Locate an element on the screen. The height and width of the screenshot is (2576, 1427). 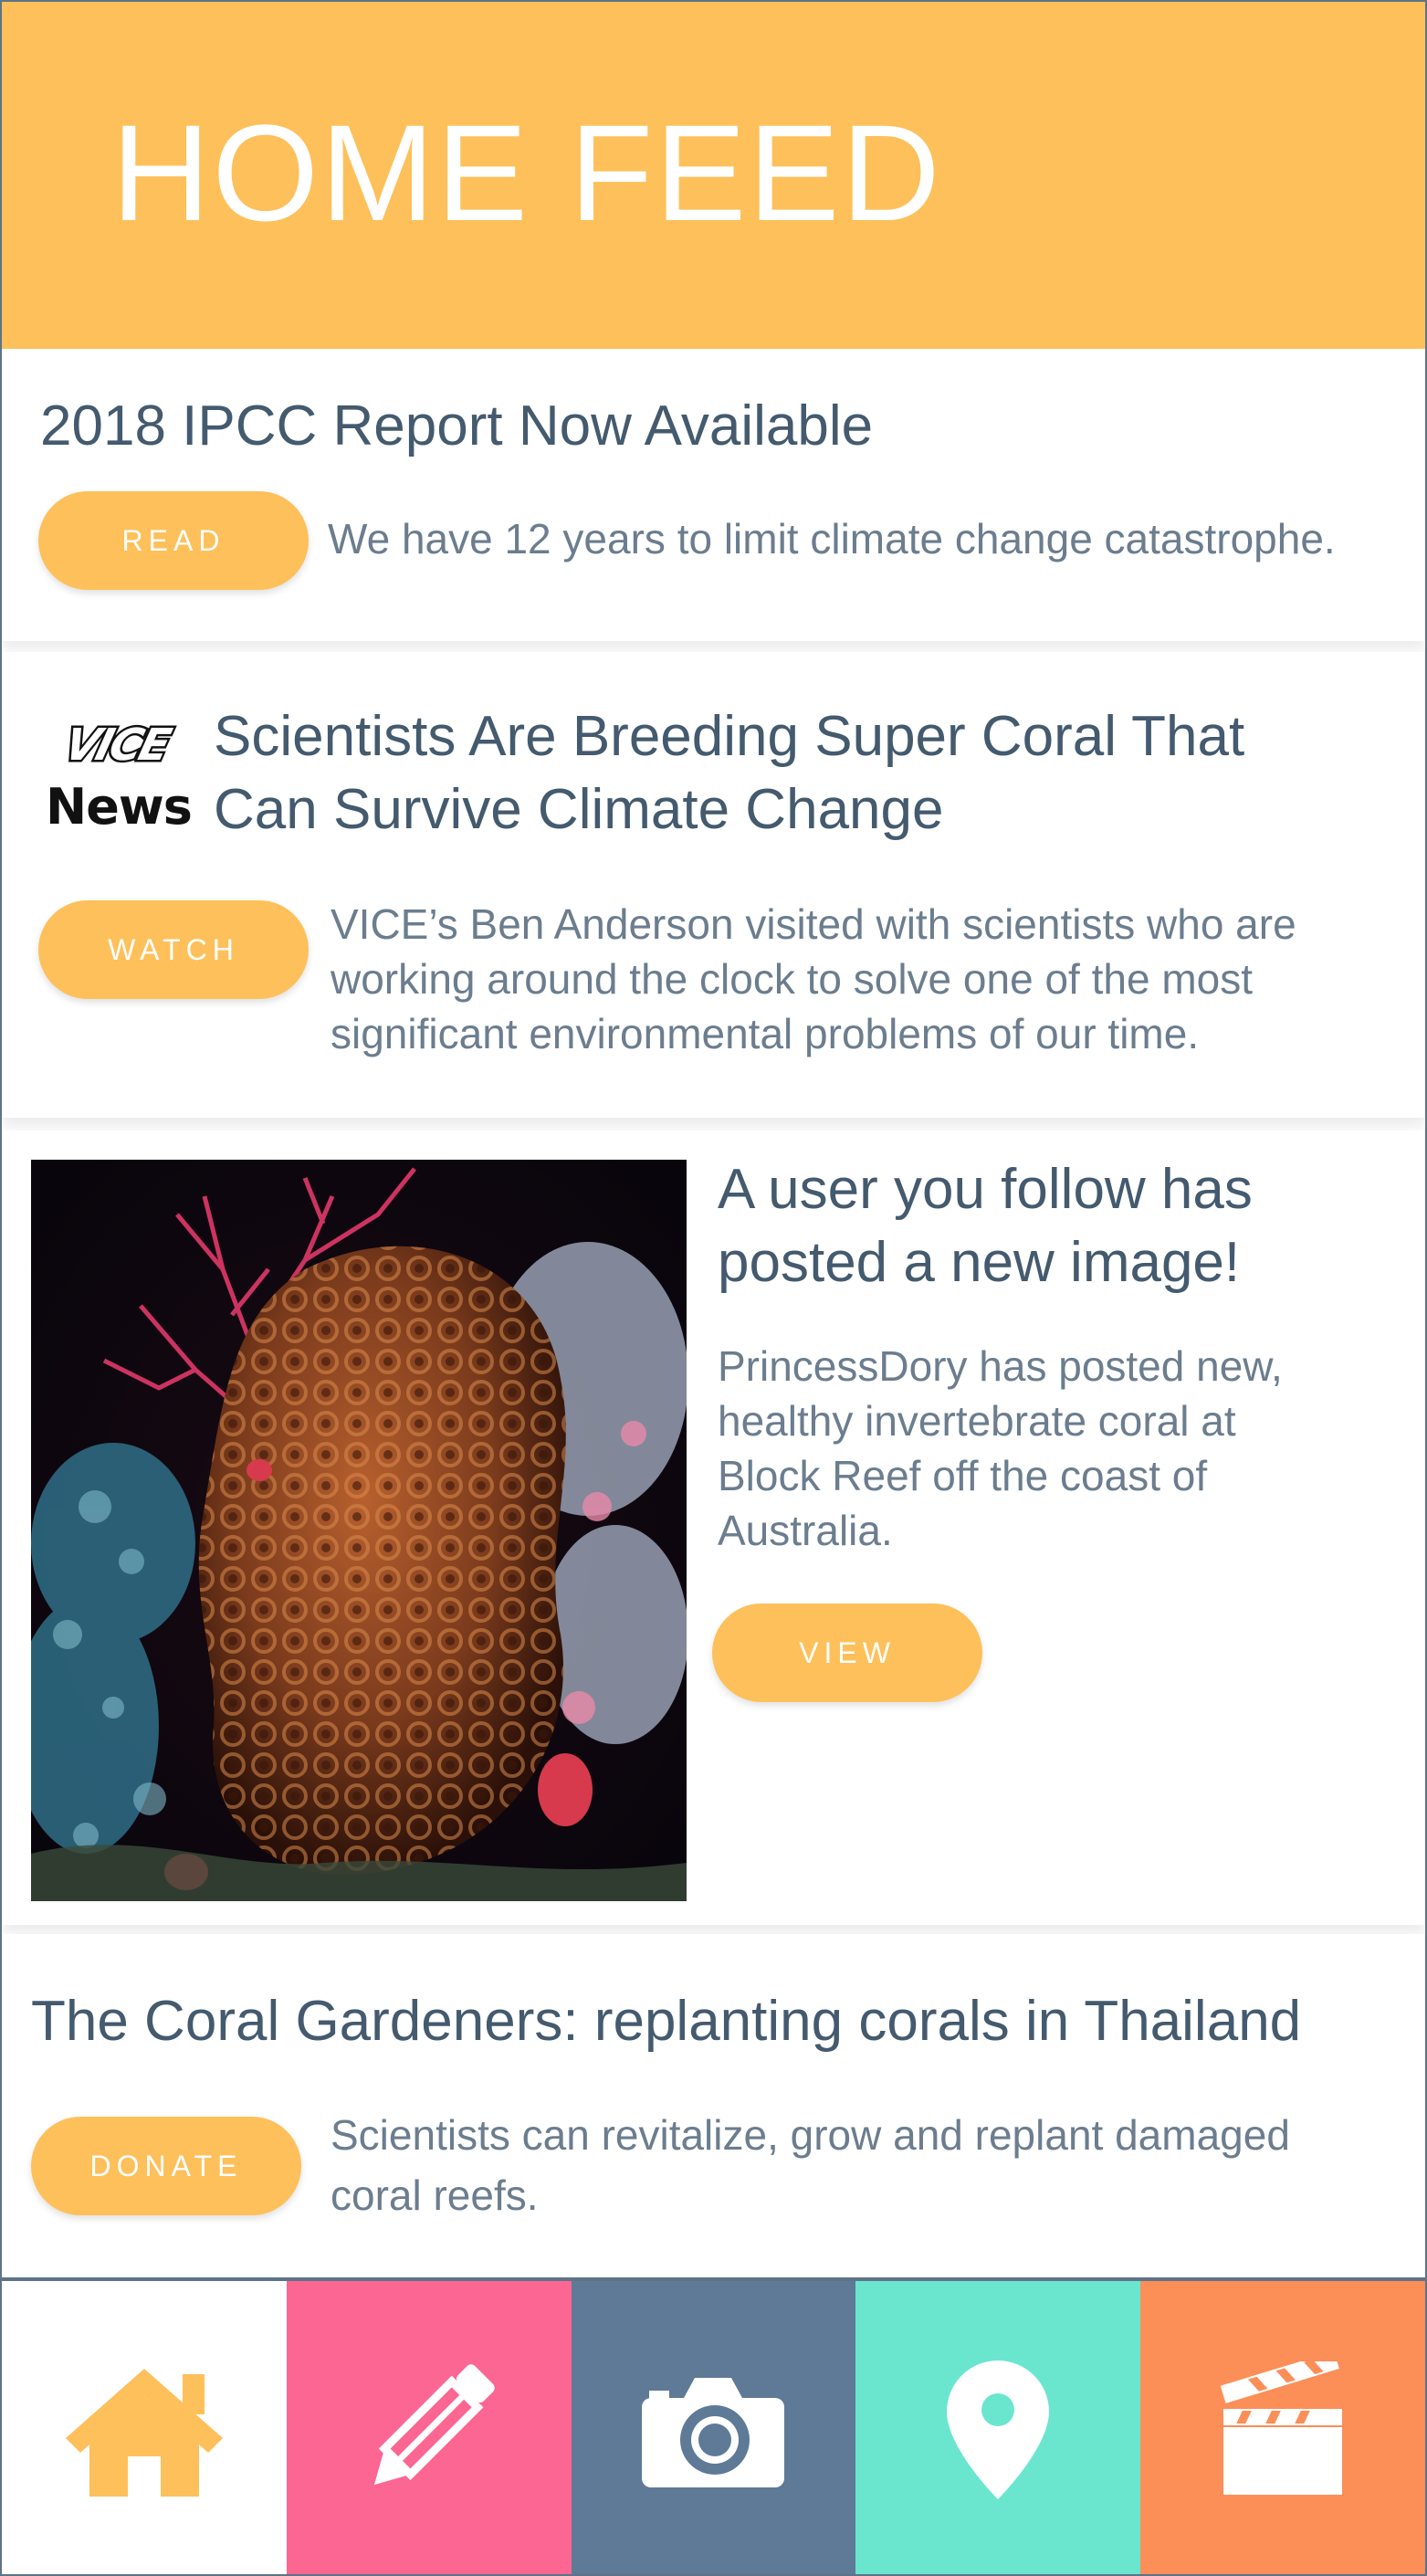
card-description-line-1: PrincessDory has posted new, is located at coordinates (1001, 1366).